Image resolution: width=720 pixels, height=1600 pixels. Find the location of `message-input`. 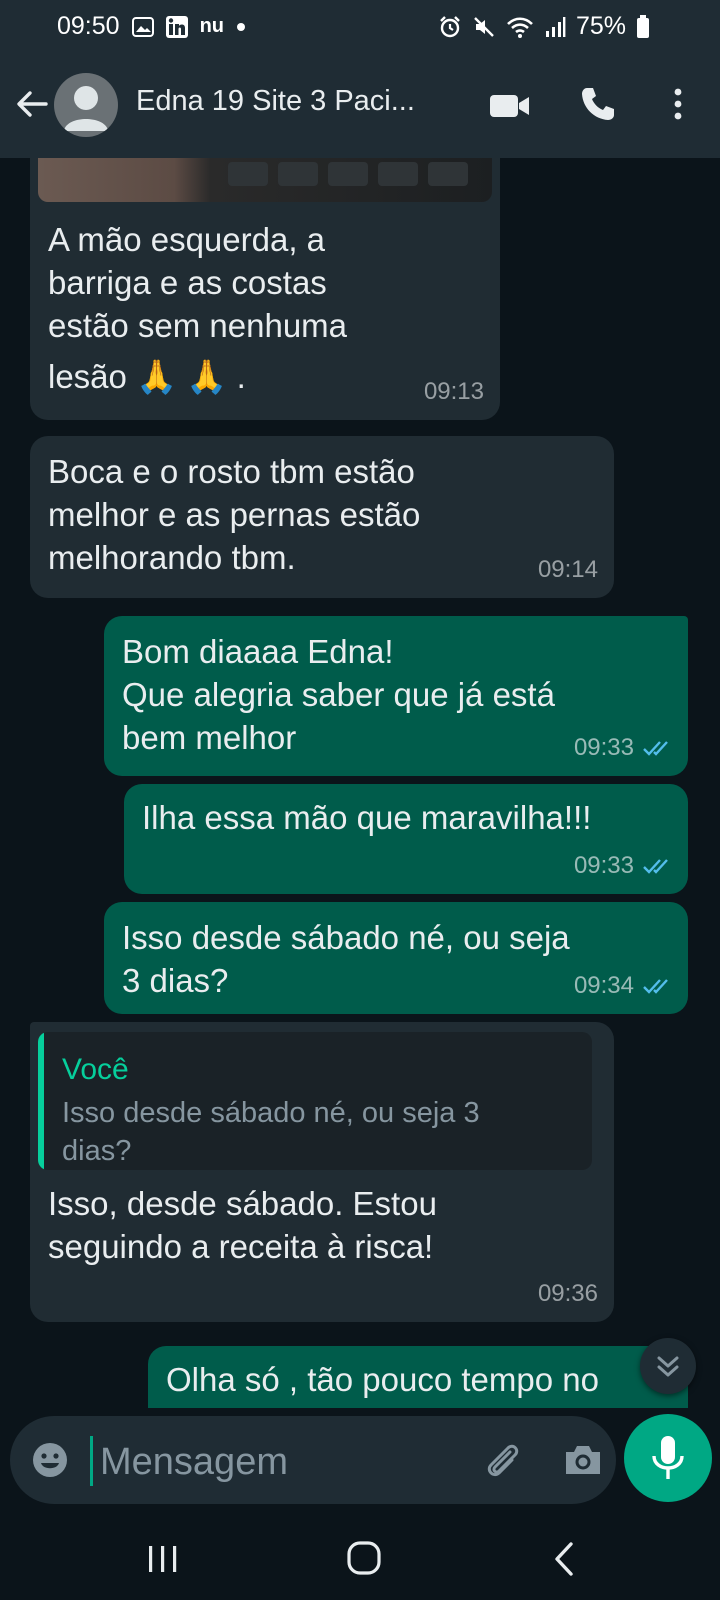

message-input is located at coordinates (280, 1462).